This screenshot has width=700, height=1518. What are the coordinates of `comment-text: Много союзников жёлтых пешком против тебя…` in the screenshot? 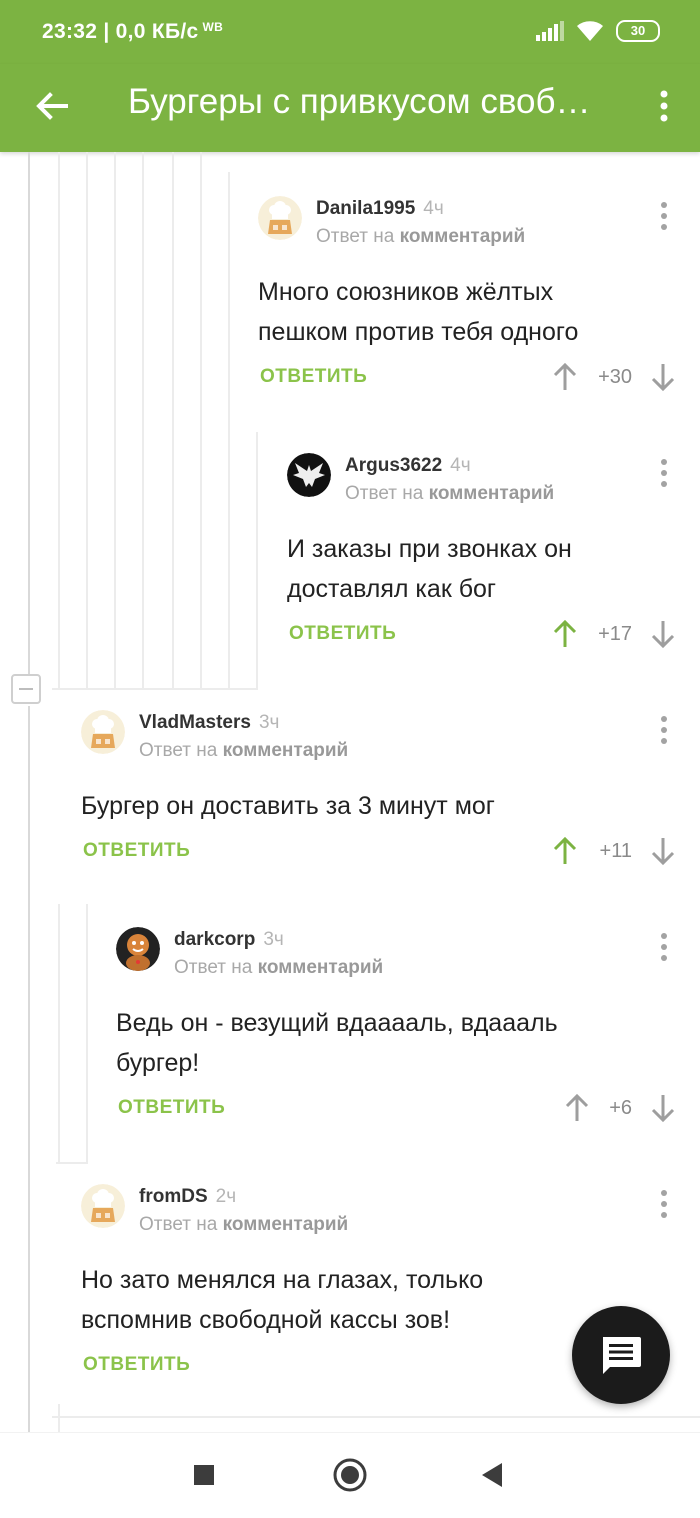 It's located at (418, 312).